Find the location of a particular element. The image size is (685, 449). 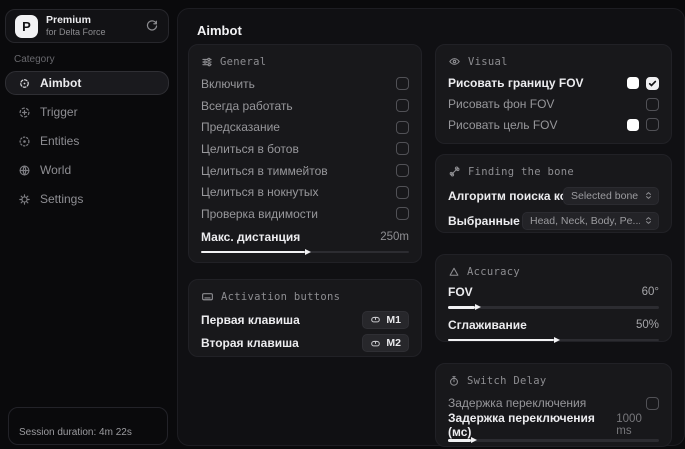

sidebar-nav: Aimbot Trigger Entities World Settings is located at coordinates (87, 143).